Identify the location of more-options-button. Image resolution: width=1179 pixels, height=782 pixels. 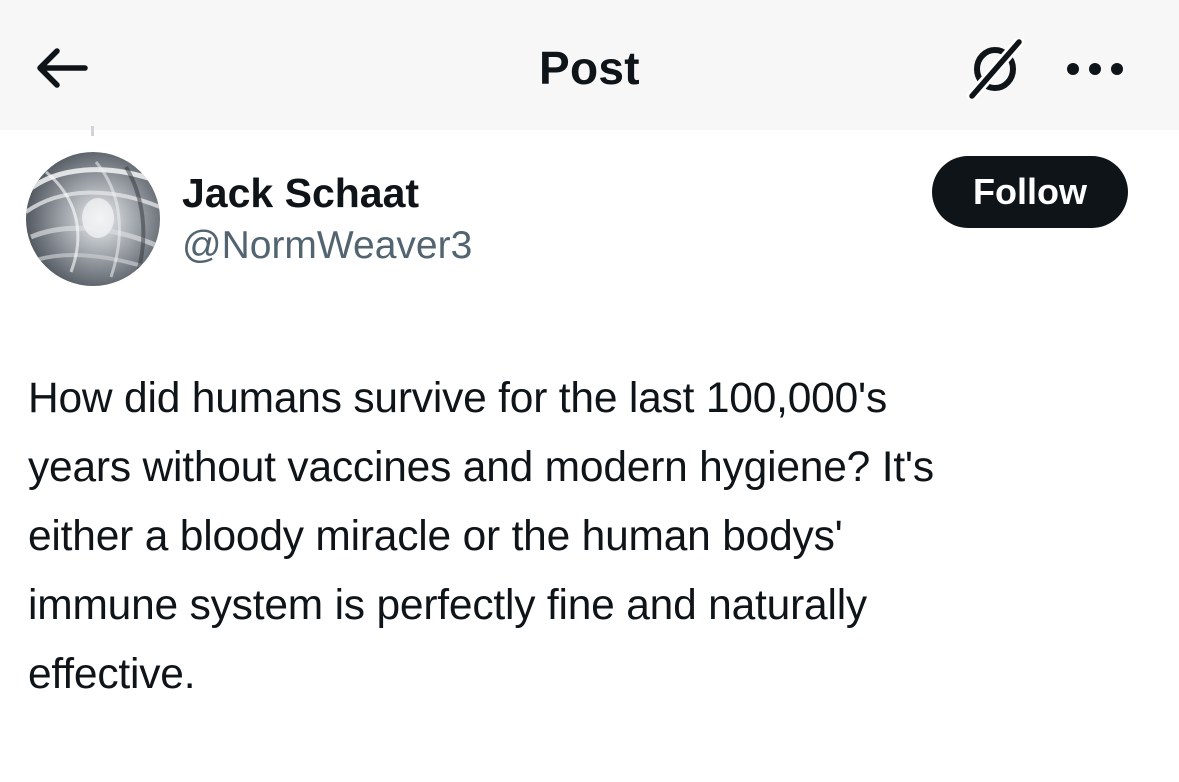
(1095, 69).